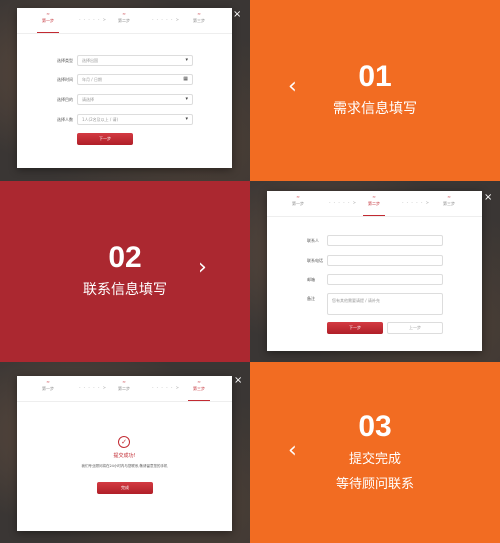 The image size is (500, 543). Describe the element at coordinates (315, 260) in the screenshot. I see `form-label: 联系电话` at that location.